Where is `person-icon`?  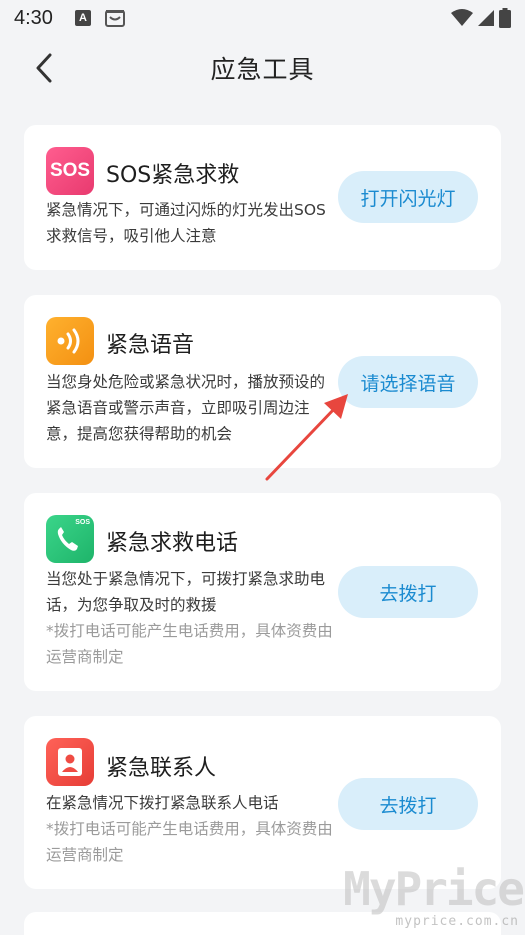 person-icon is located at coordinates (70, 762).